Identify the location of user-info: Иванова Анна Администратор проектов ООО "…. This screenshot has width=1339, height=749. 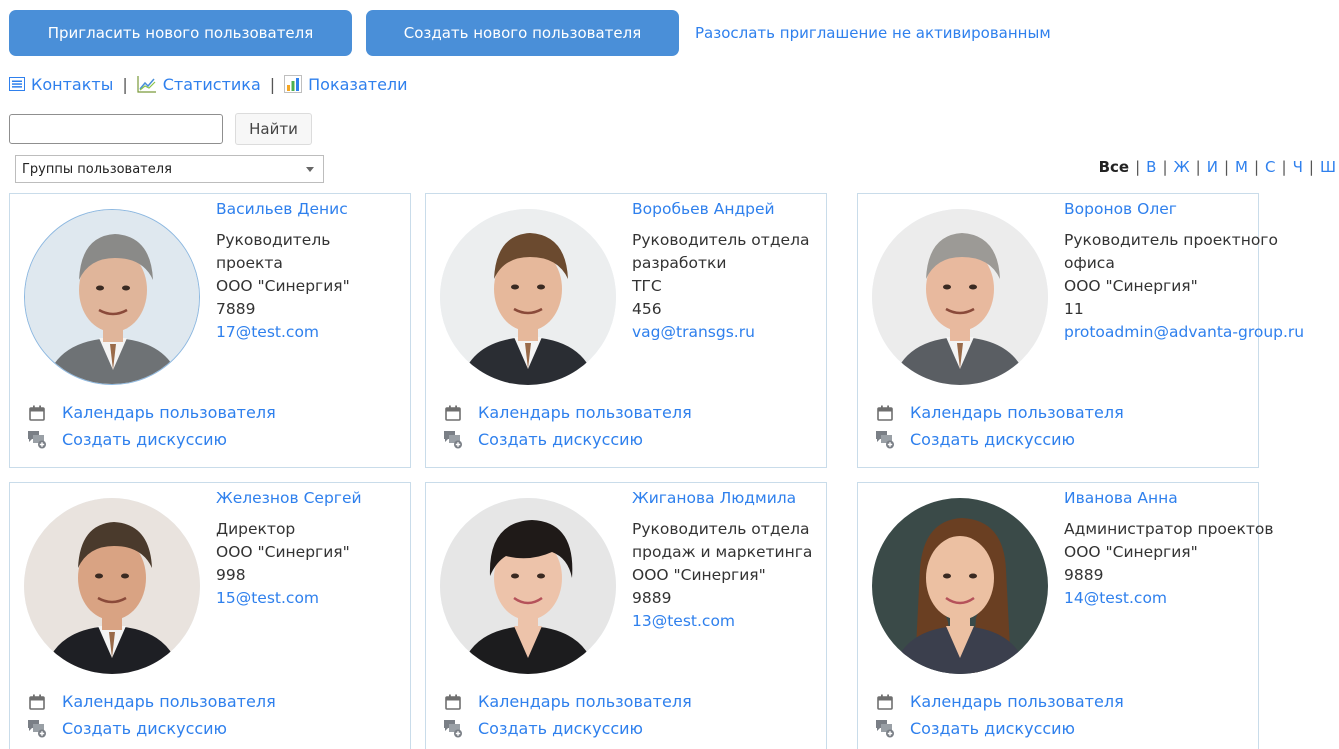
(1168, 548).